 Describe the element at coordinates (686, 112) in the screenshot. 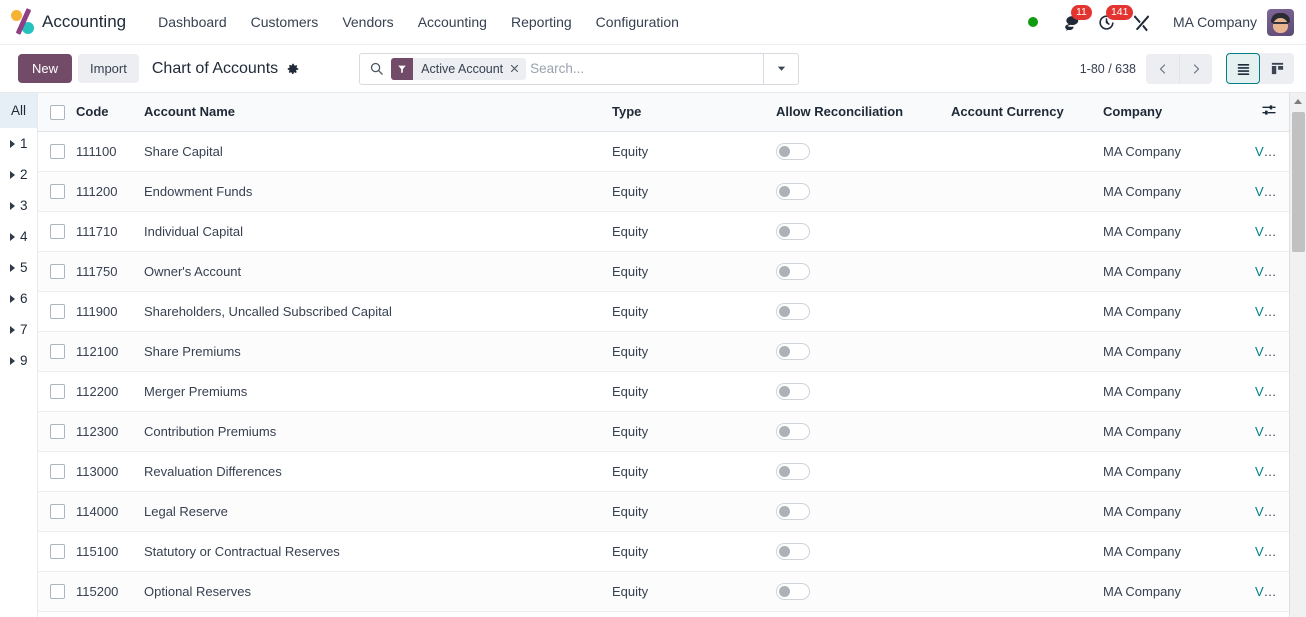

I see `column-header-type: Type` at that location.